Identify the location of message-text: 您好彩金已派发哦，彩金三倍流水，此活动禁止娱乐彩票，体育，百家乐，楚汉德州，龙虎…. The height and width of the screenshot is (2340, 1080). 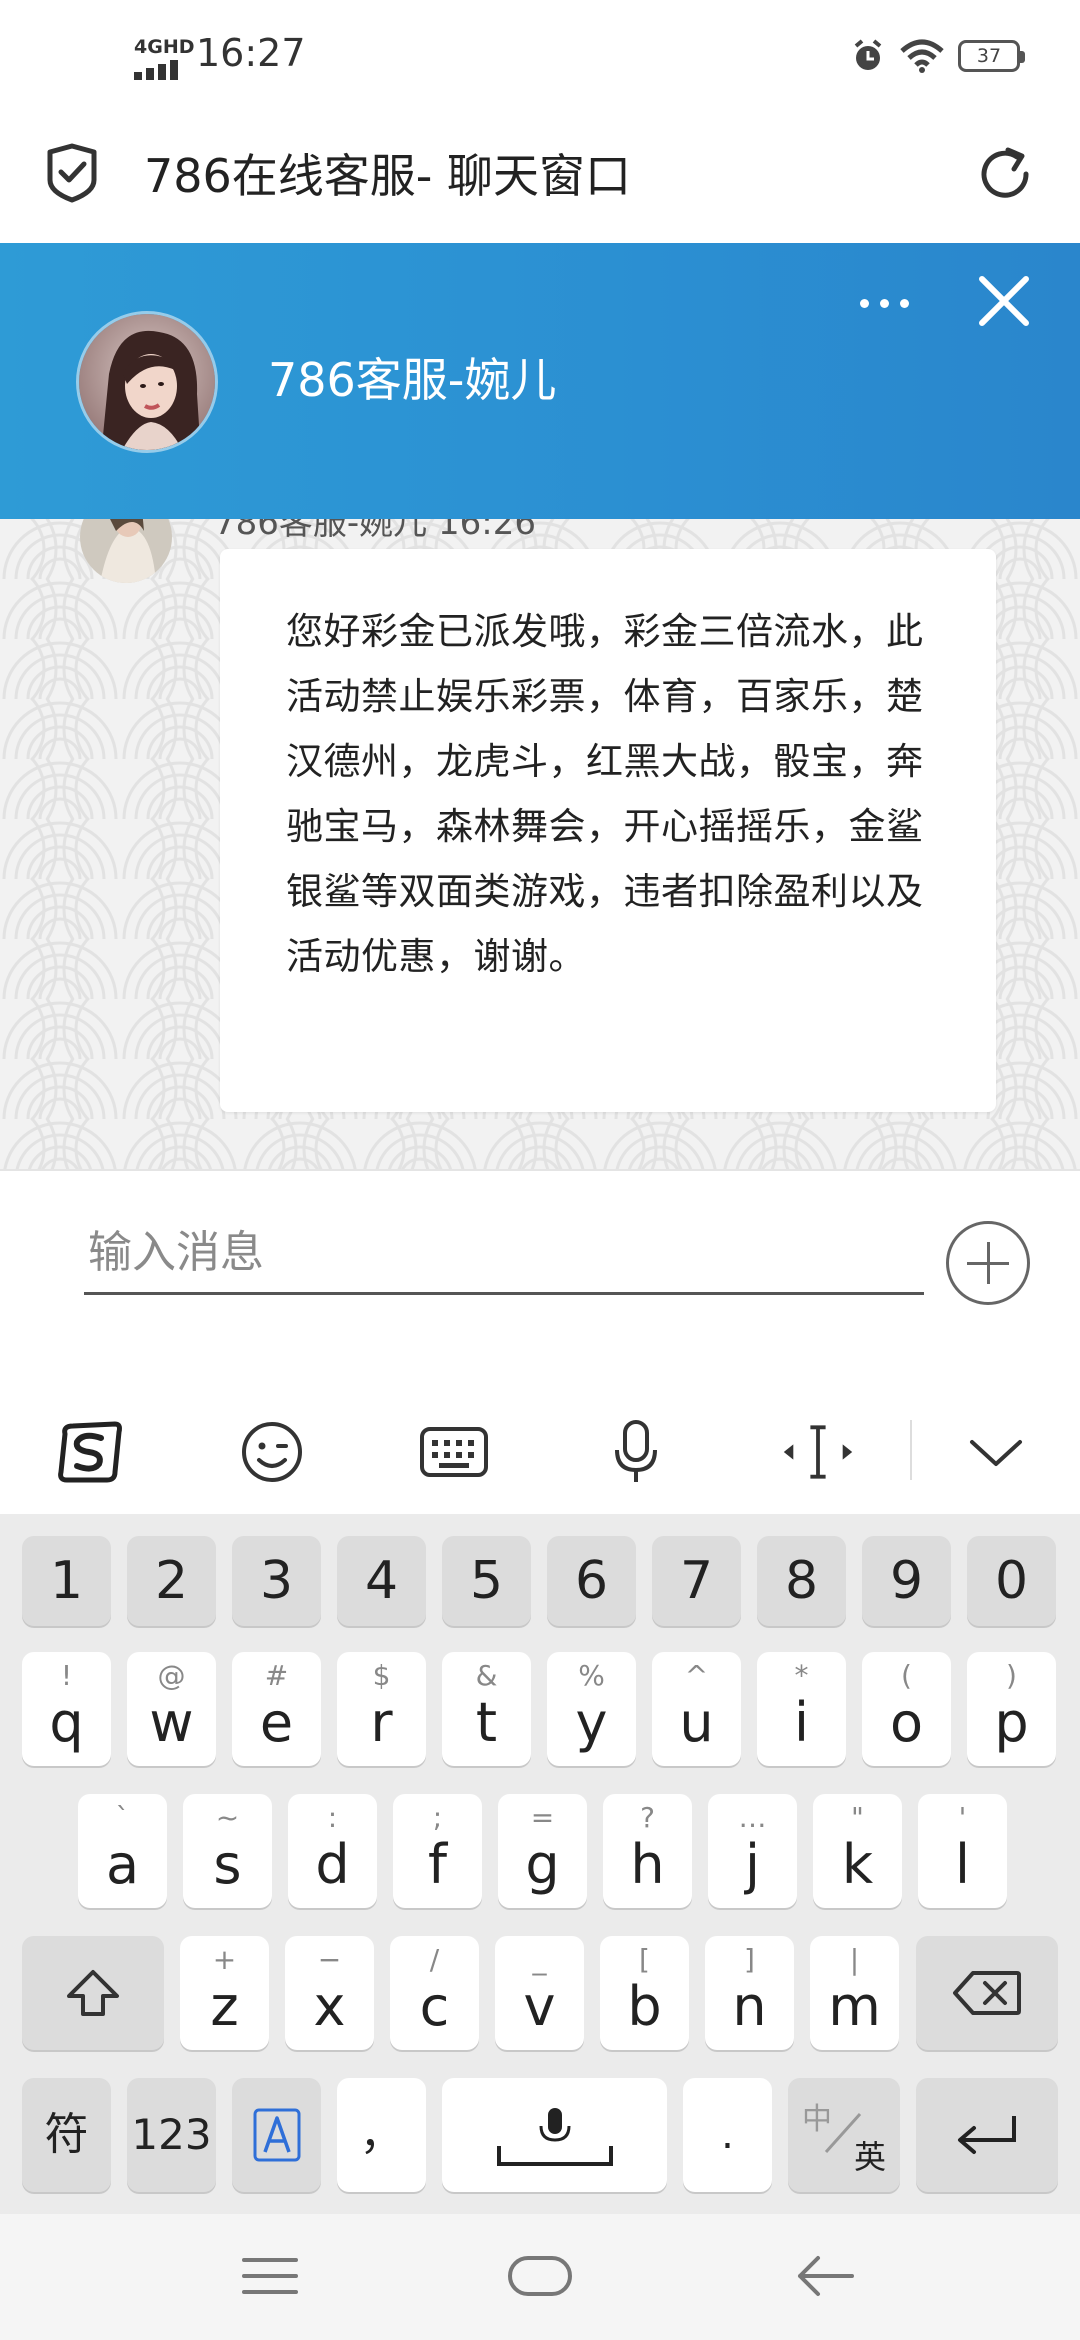
(605, 794).